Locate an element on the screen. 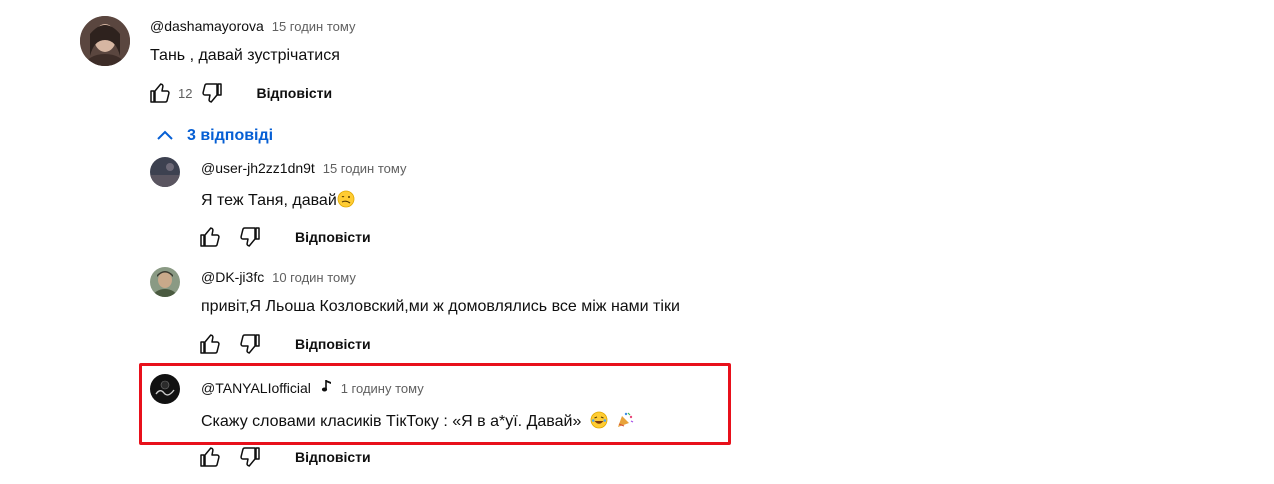 The height and width of the screenshot is (484, 1274). woozy-face-emoji-icon is located at coordinates (346, 199).